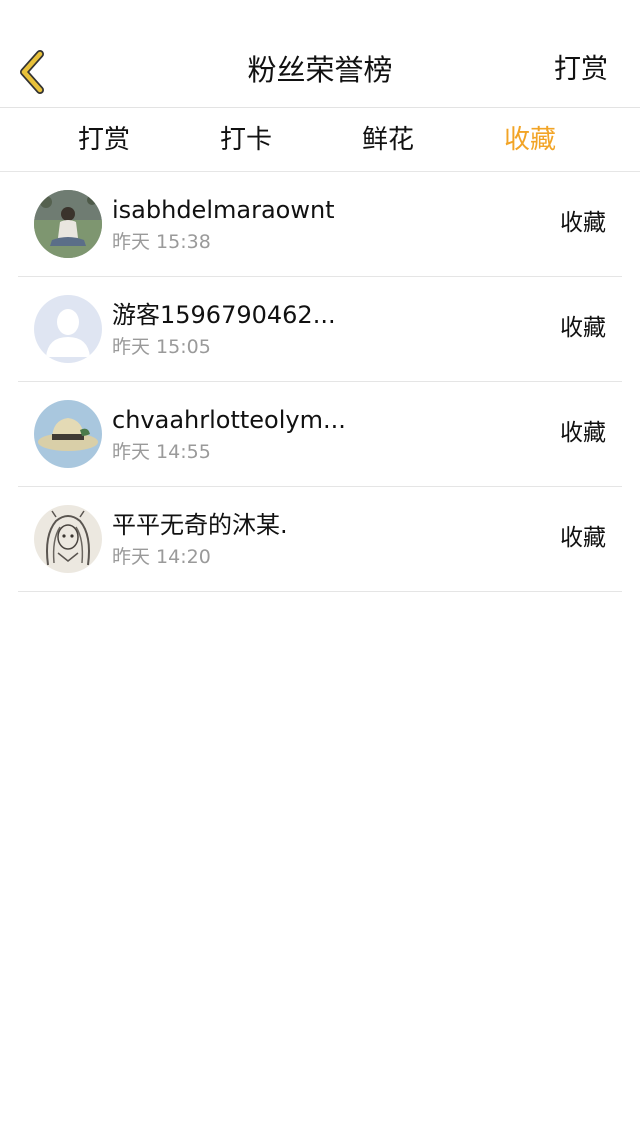 This screenshot has height=1139, width=640. Describe the element at coordinates (161, 242) in the screenshot. I see `timestamp: 昨天 15:38` at that location.